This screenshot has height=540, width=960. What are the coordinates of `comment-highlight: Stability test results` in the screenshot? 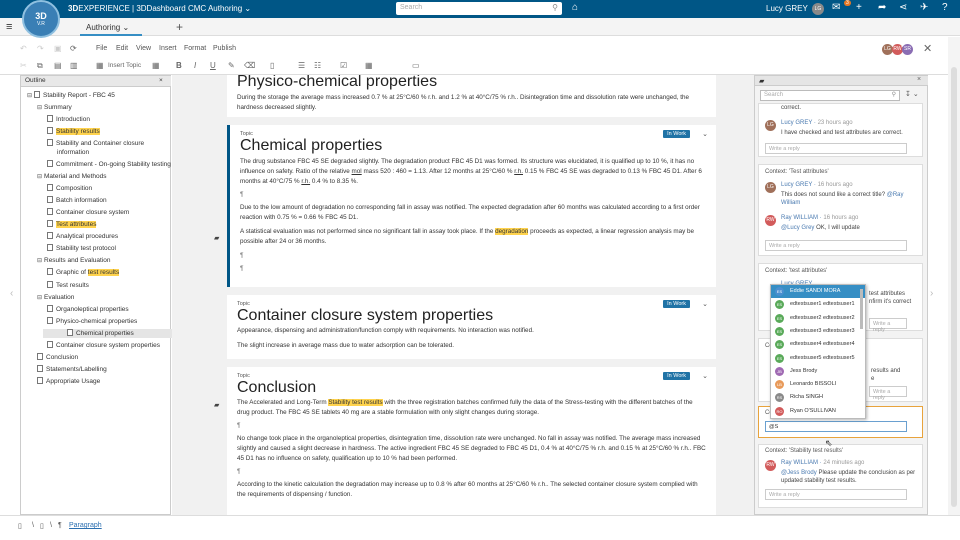 It's located at (355, 402).